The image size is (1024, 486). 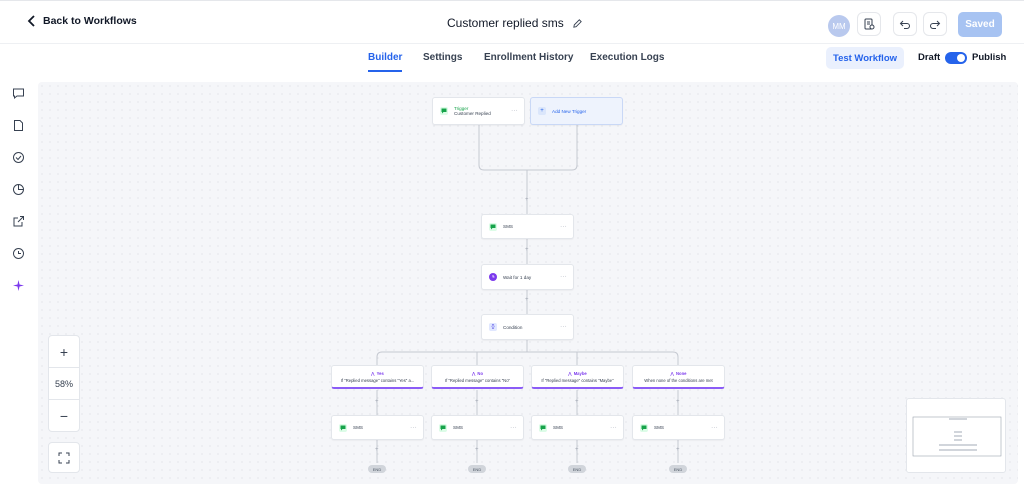 I want to click on branch-label: None, so click(x=681, y=373).